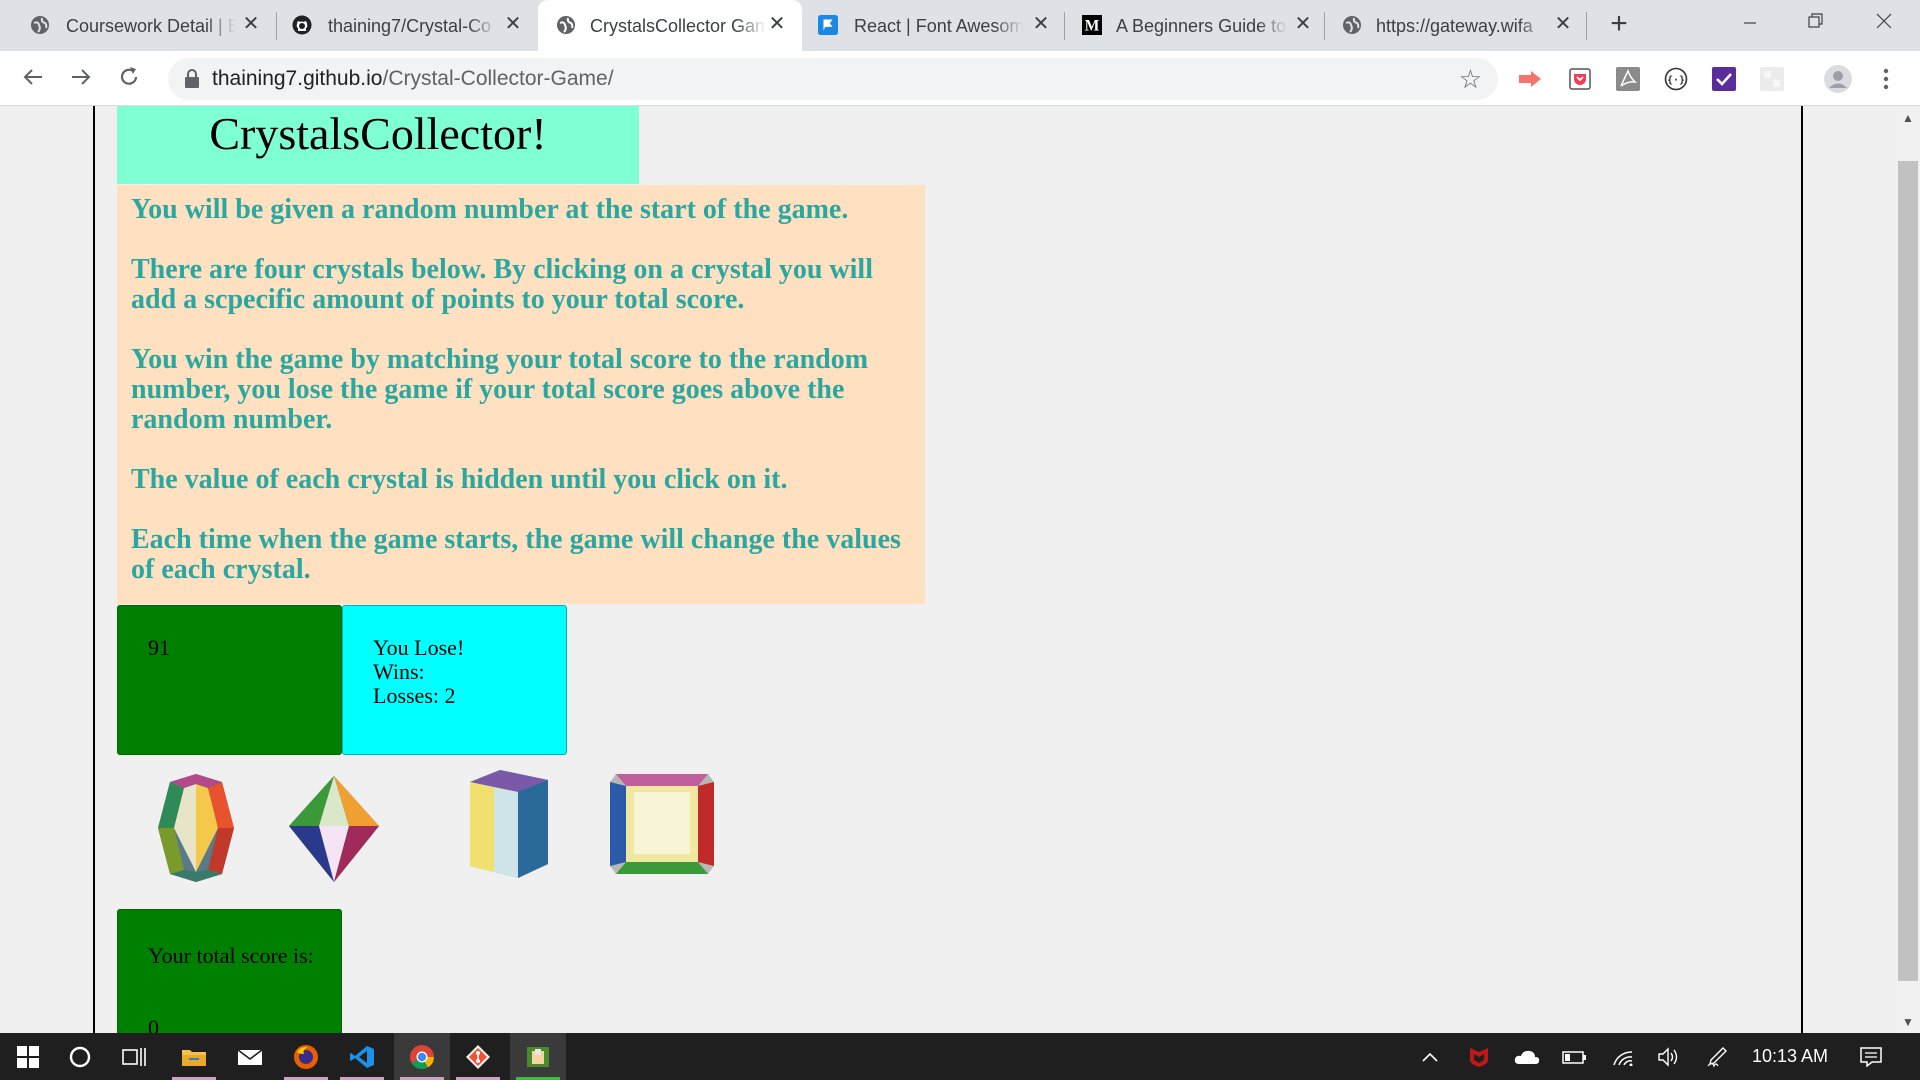  I want to click on mail-icon, so click(250, 1056).